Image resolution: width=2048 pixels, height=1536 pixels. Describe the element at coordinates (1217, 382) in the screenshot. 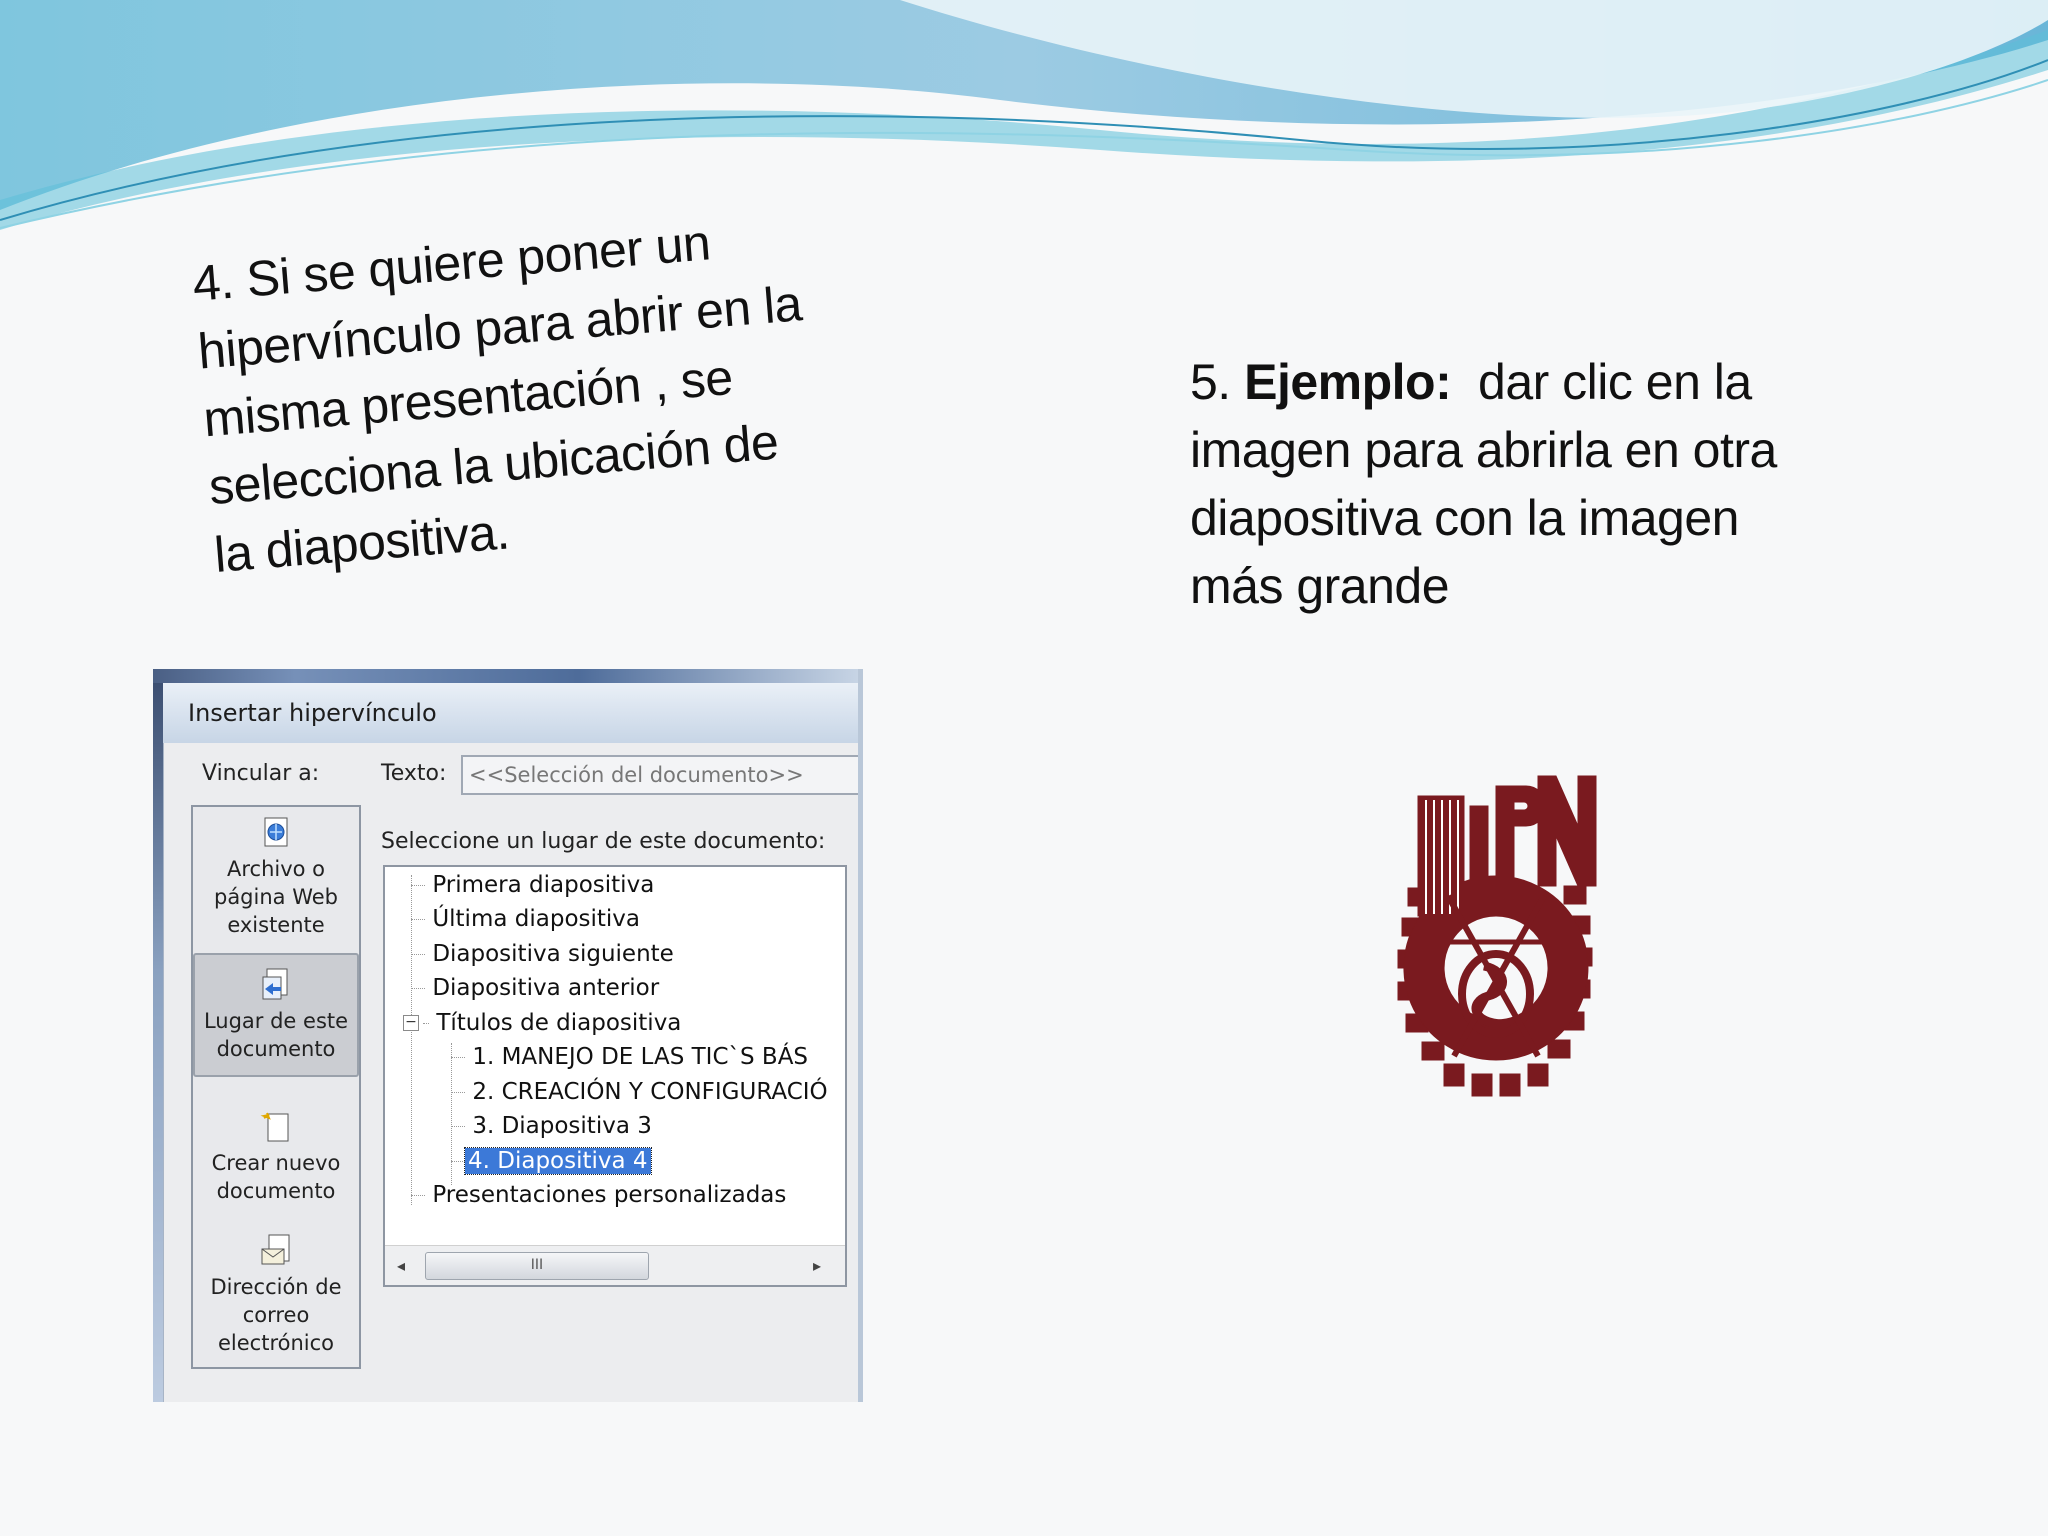

I see `step5-prefix: 5.` at that location.